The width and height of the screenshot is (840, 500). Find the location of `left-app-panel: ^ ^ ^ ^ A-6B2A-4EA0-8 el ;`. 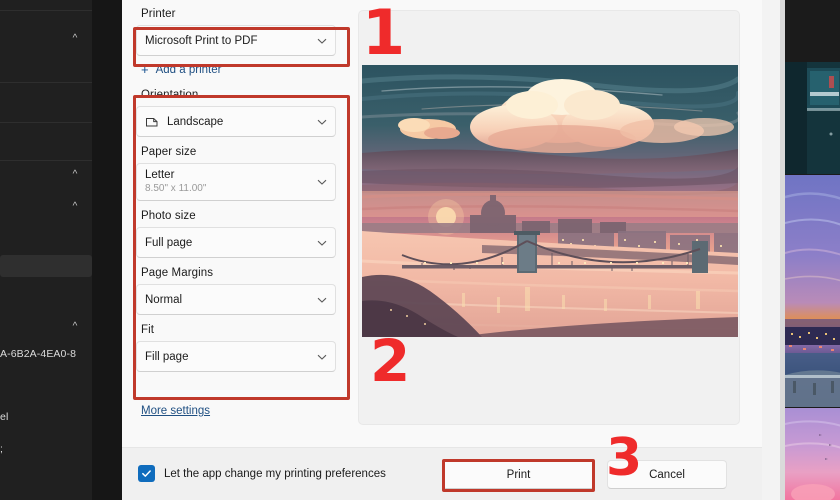

left-app-panel: ^ ^ ^ ^ A-6B2A-4EA0-8 el ; is located at coordinates (61, 250).